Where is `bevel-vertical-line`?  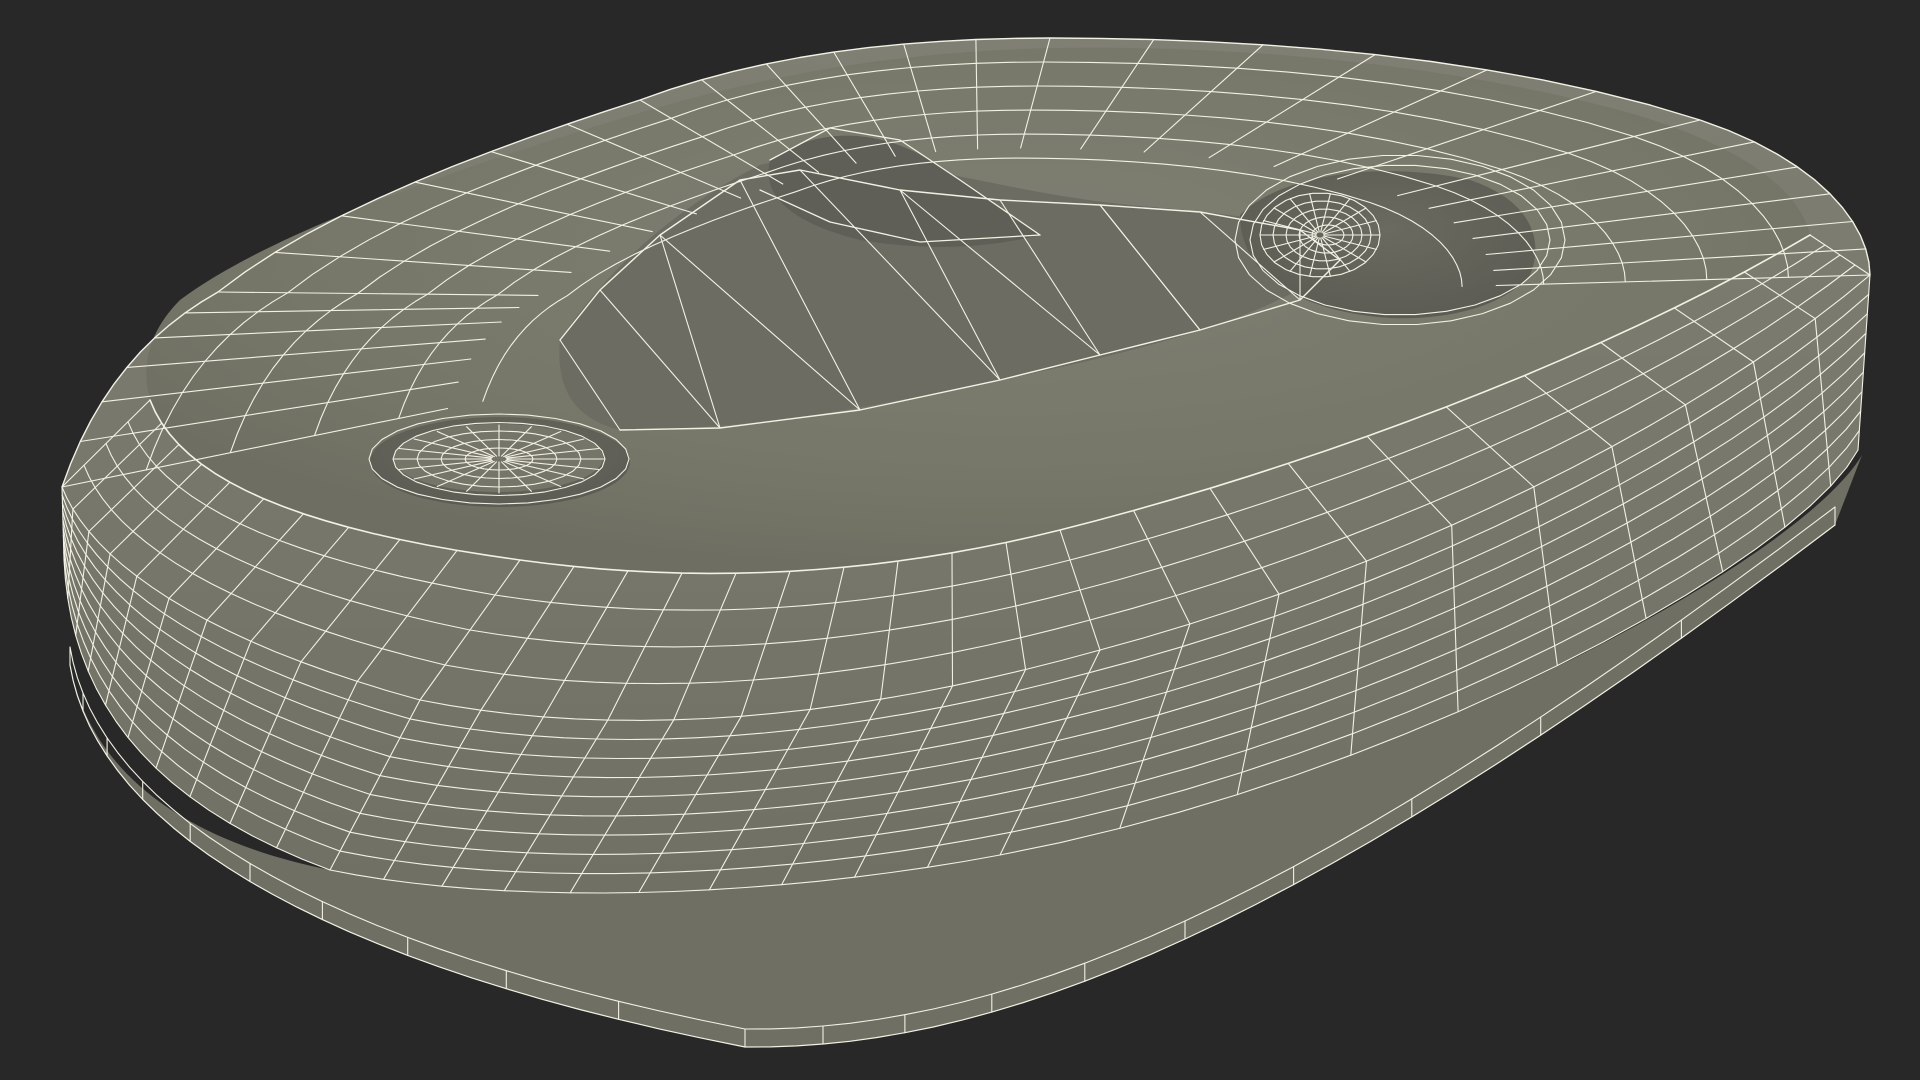
bevel-vertical-line is located at coordinates (952, 619).